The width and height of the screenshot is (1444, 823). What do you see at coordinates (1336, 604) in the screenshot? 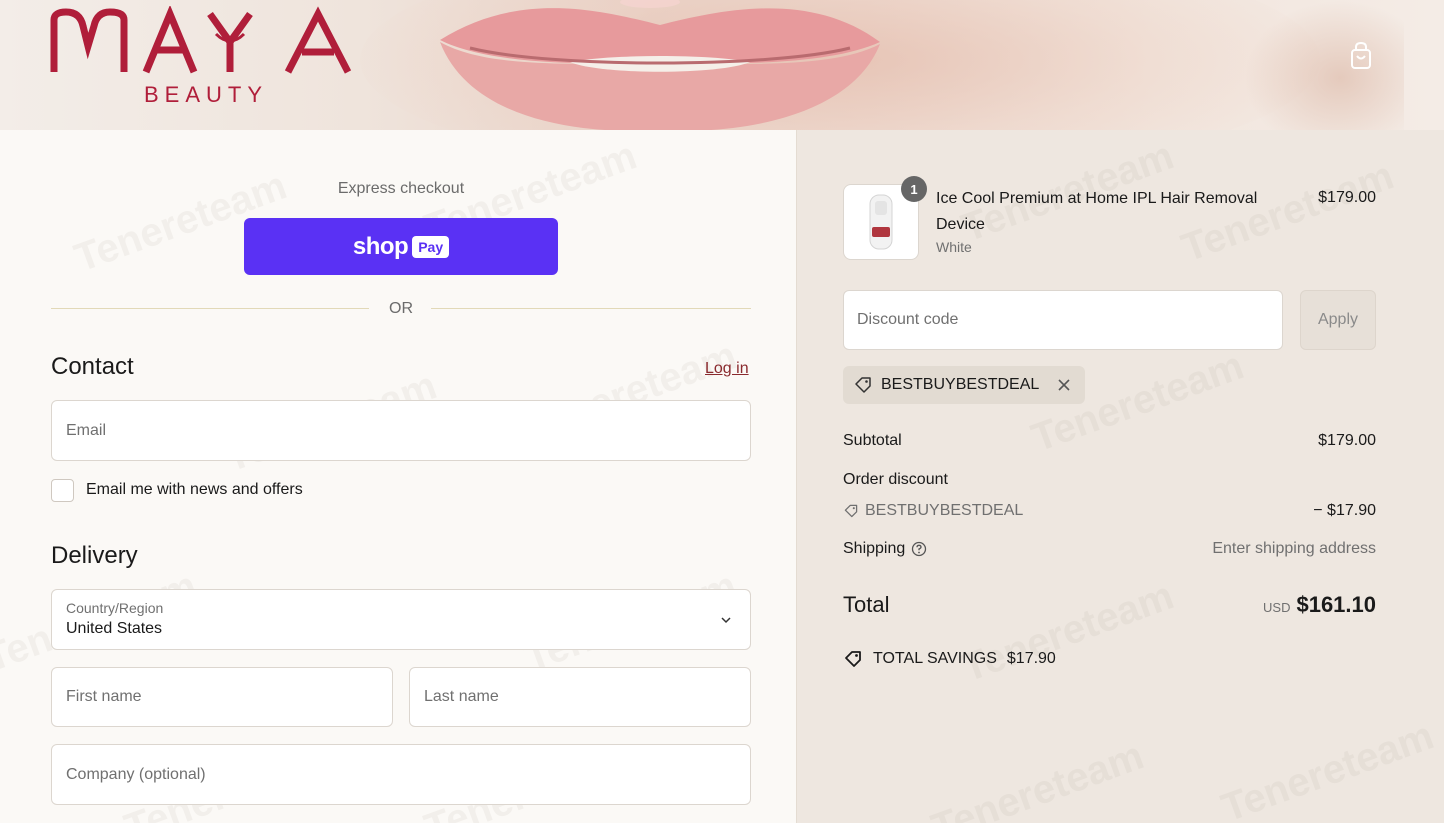
I see `total-value: $161.10` at bounding box center [1336, 604].